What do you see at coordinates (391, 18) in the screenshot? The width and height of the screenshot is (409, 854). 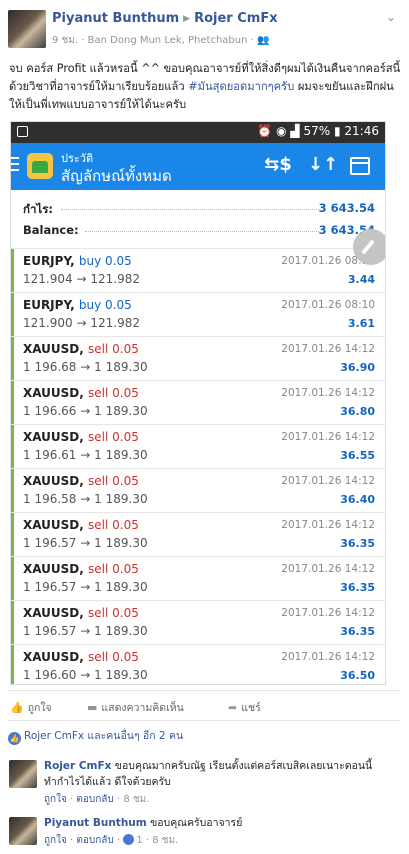 I see `chevron-down-icon: ⌄` at bounding box center [391, 18].